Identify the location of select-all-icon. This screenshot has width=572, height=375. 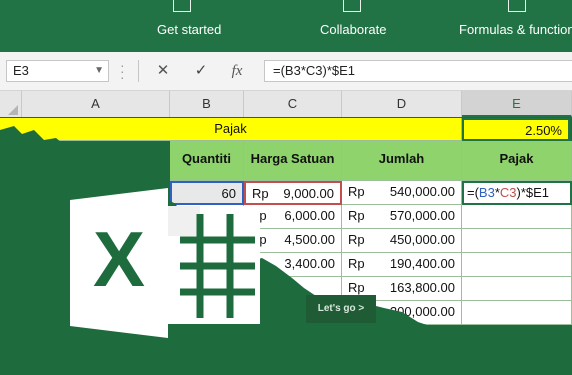
(13, 110).